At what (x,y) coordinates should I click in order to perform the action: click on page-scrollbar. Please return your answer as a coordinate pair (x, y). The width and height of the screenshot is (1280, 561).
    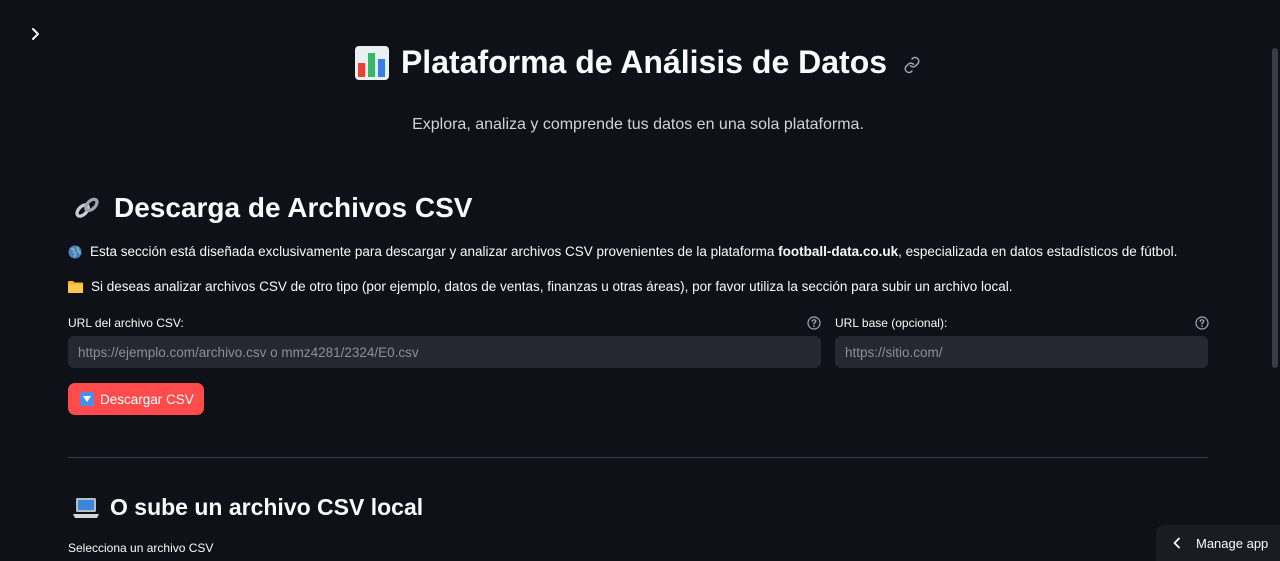
    Looking at the image, I should click on (1275, 208).